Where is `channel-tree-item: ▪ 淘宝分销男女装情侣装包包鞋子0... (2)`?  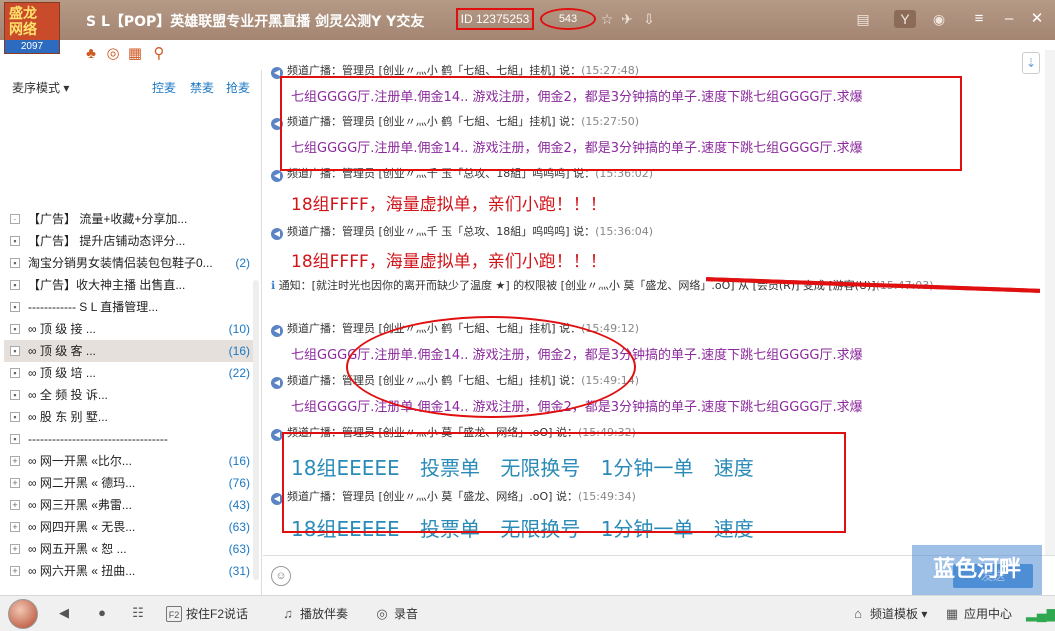
channel-tree-item: ▪ 淘宝分销男女装情侣装包包鞋子0... (2) is located at coordinates (129, 263).